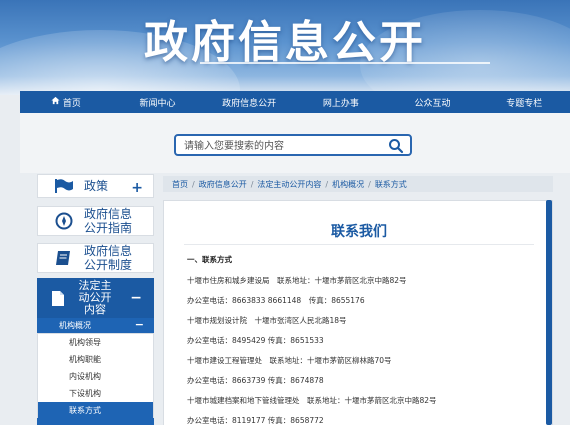 The image size is (570, 425). What do you see at coordinates (64, 221) in the screenshot?
I see `compass-icon` at bounding box center [64, 221].